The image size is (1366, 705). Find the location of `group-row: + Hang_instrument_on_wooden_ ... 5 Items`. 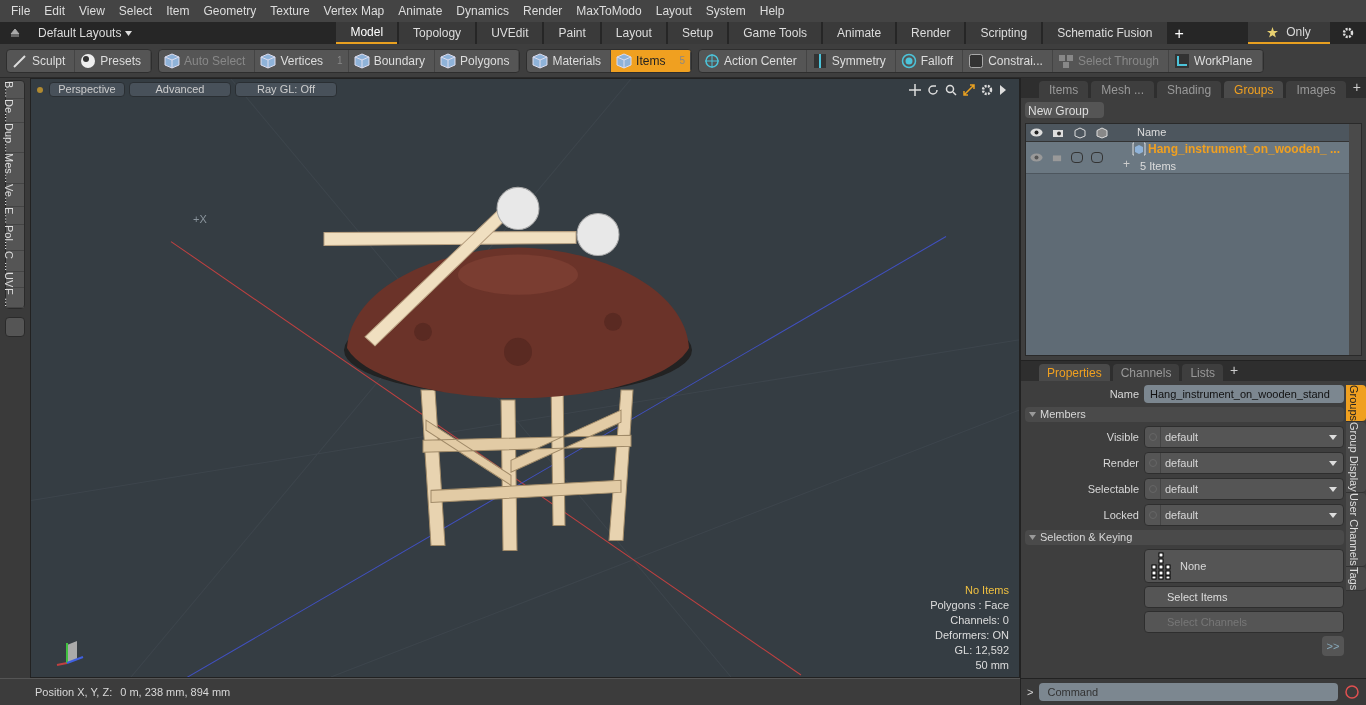

group-row: + Hang_instrument_on_wooden_ ... 5 Items is located at coordinates (1187, 158).